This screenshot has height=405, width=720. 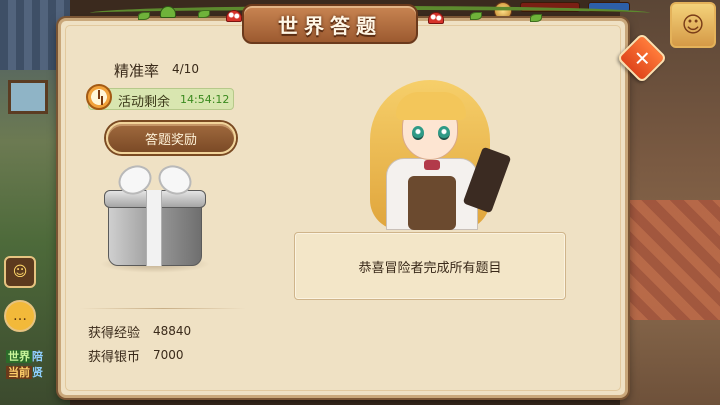 I want to click on chat-channel-tag: 当前, so click(x=19, y=372).